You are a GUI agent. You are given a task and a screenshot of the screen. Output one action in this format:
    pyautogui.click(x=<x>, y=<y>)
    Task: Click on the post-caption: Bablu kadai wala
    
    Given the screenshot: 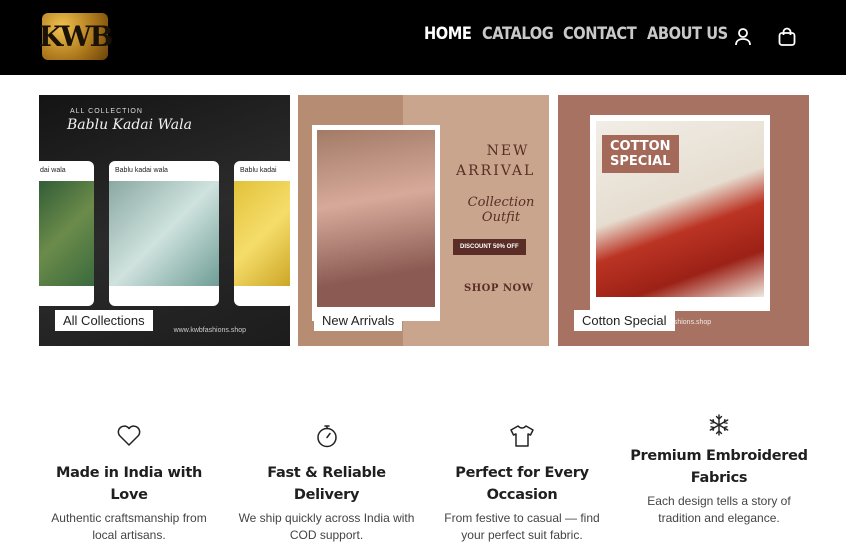 What is the action you would take?
    pyautogui.click(x=141, y=170)
    